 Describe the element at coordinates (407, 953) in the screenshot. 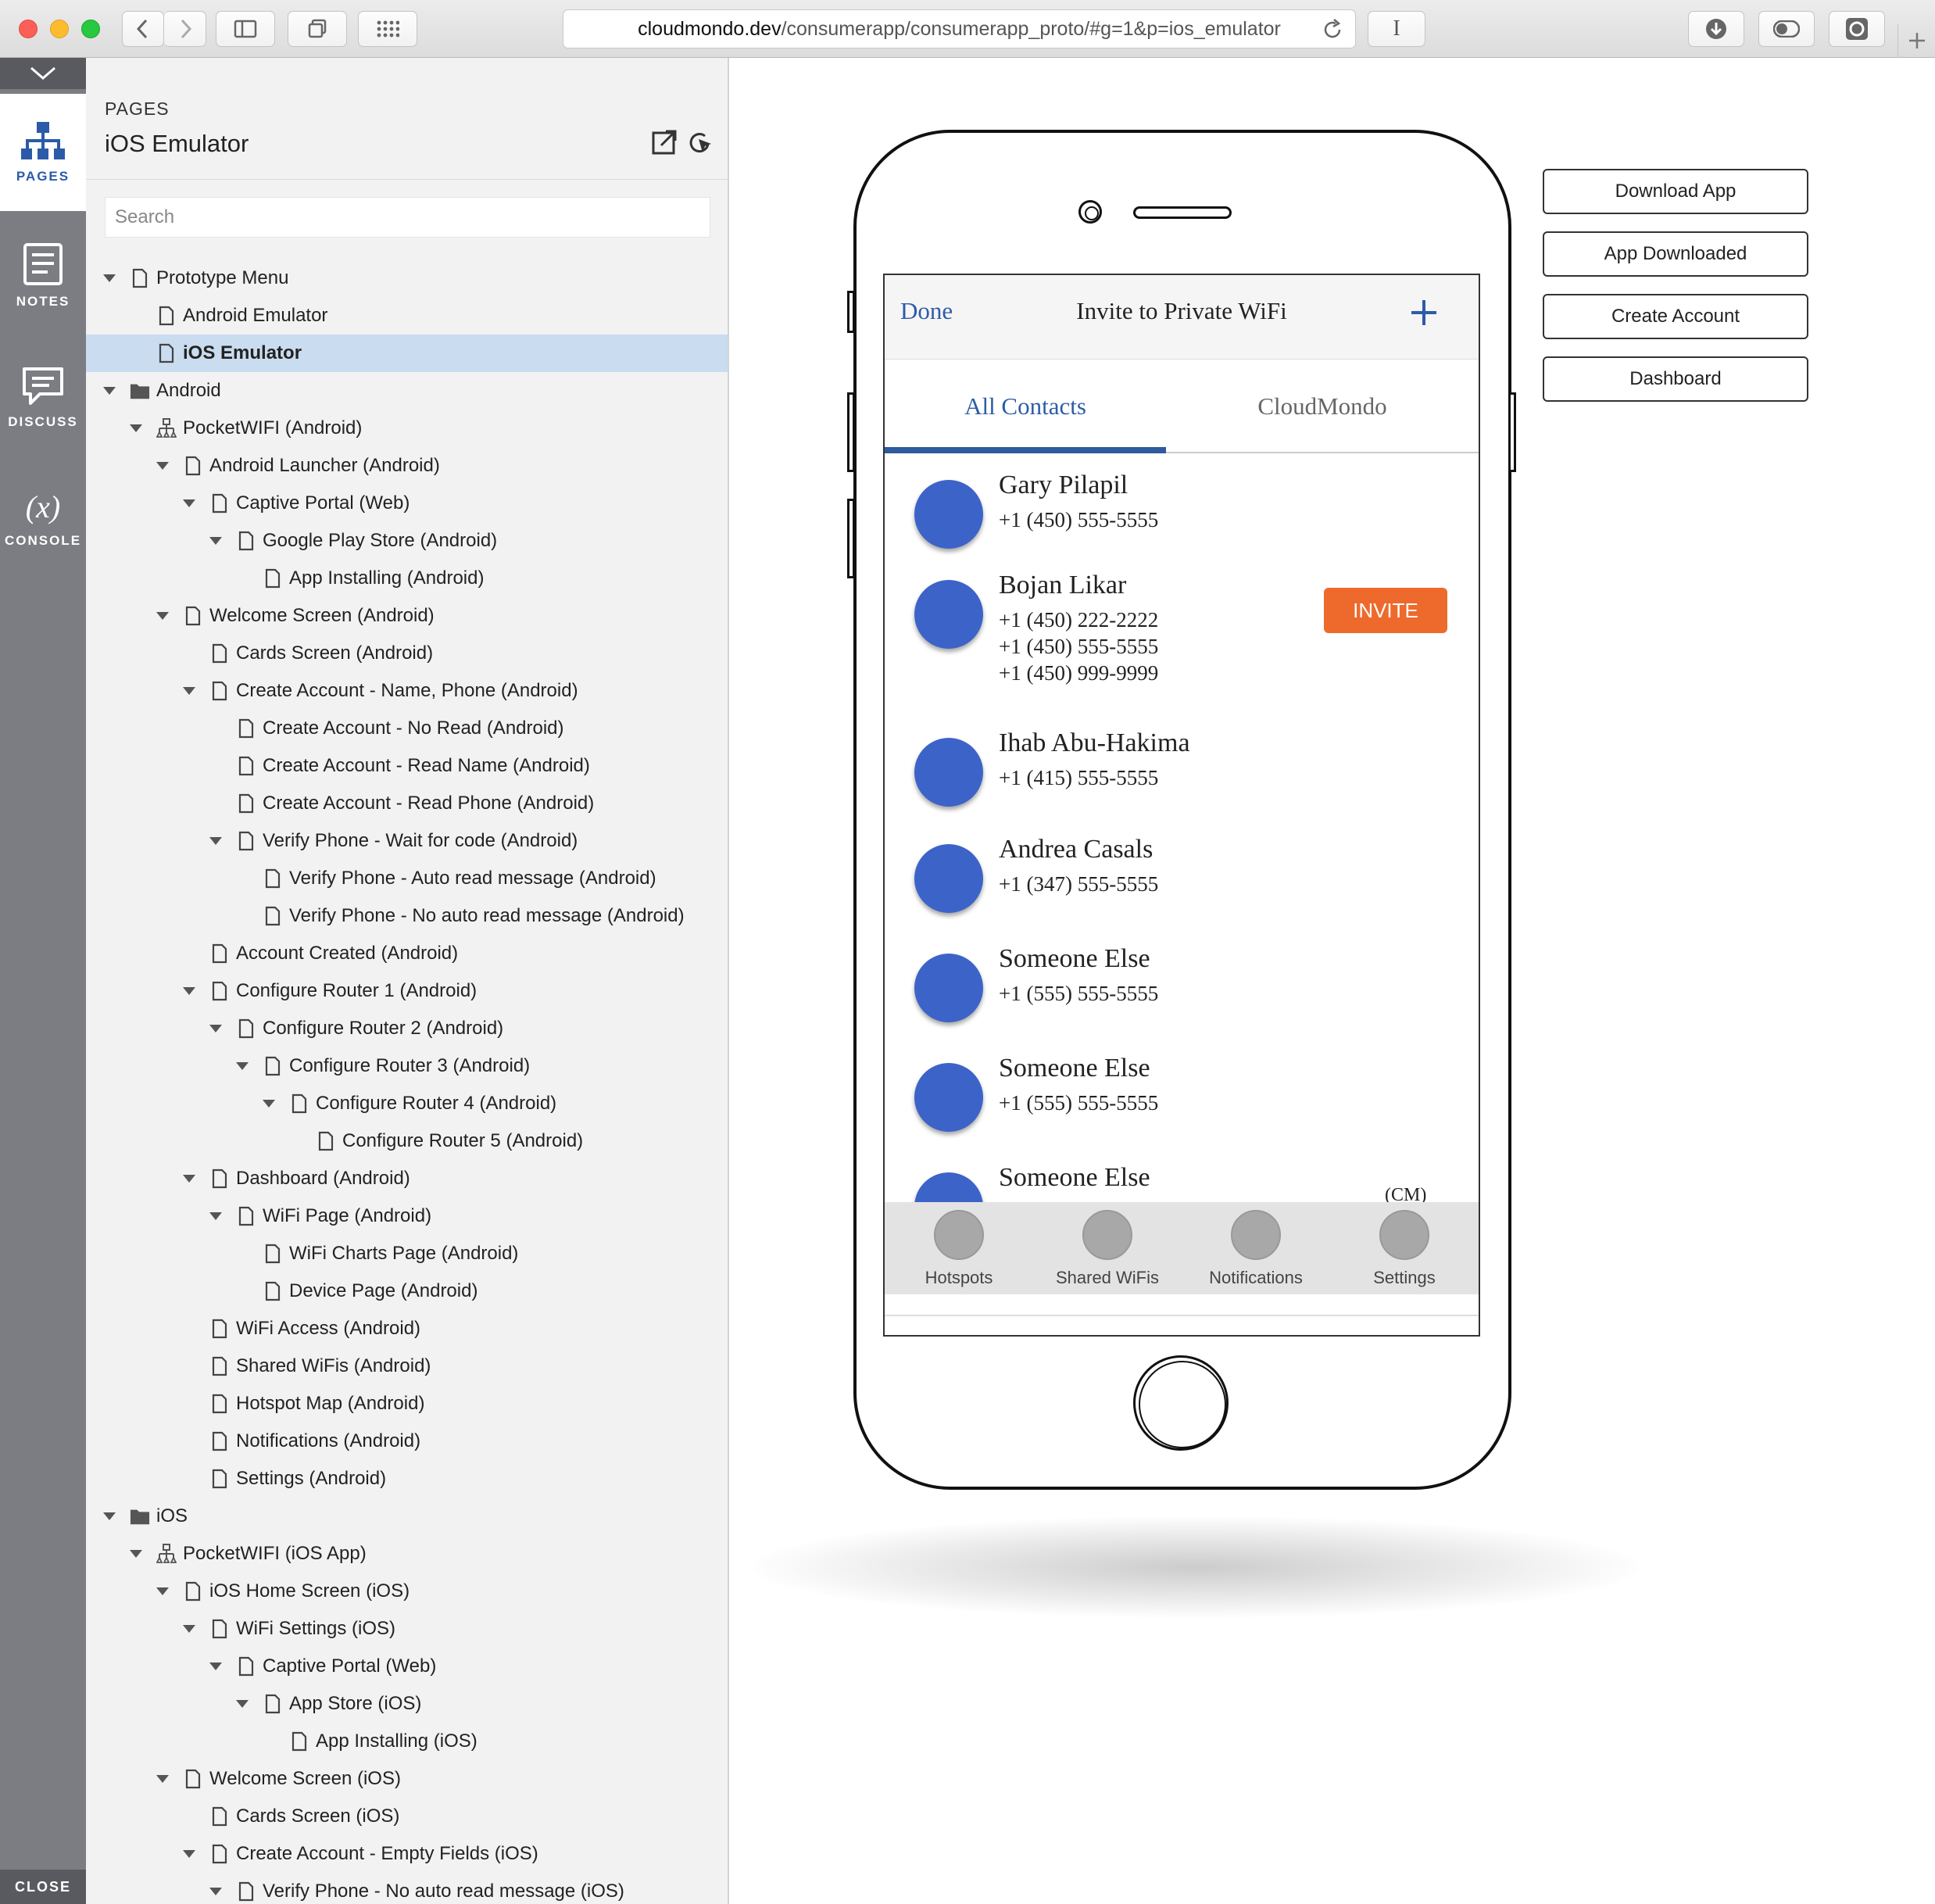

I see `tree-row: Account Created (Android)` at that location.